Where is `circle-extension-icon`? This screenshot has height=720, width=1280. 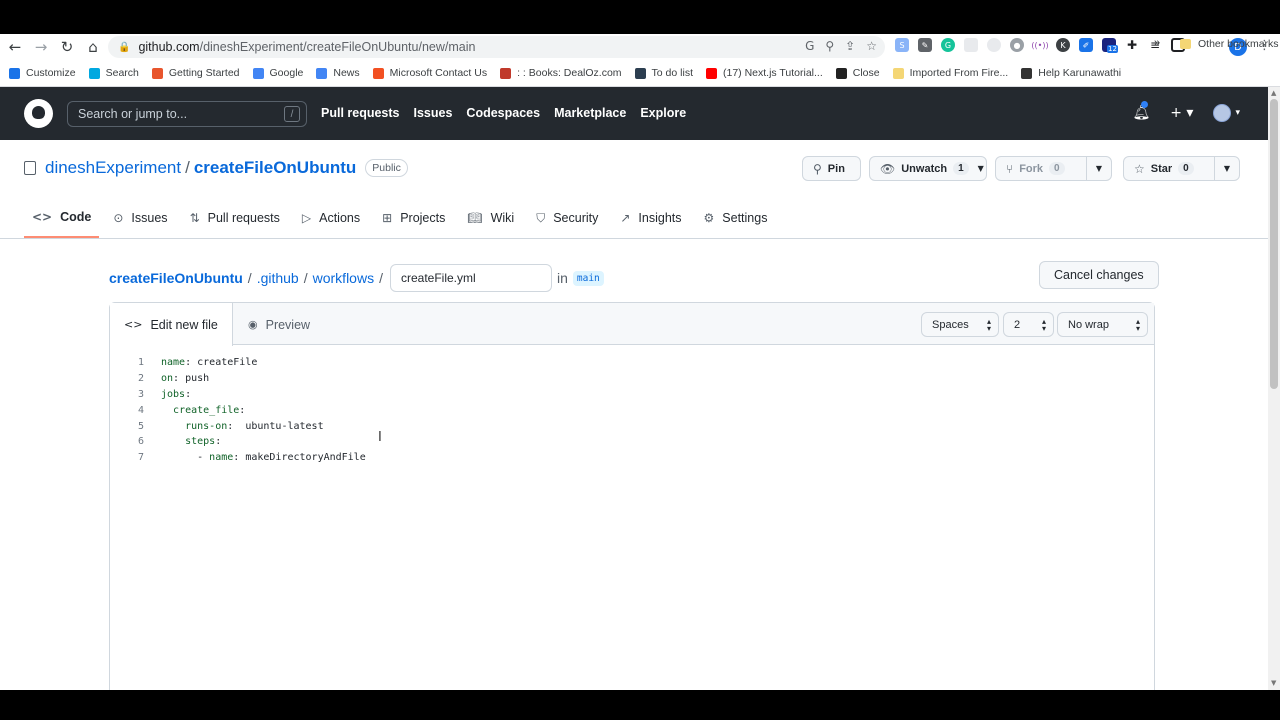 circle-extension-icon is located at coordinates (994, 45).